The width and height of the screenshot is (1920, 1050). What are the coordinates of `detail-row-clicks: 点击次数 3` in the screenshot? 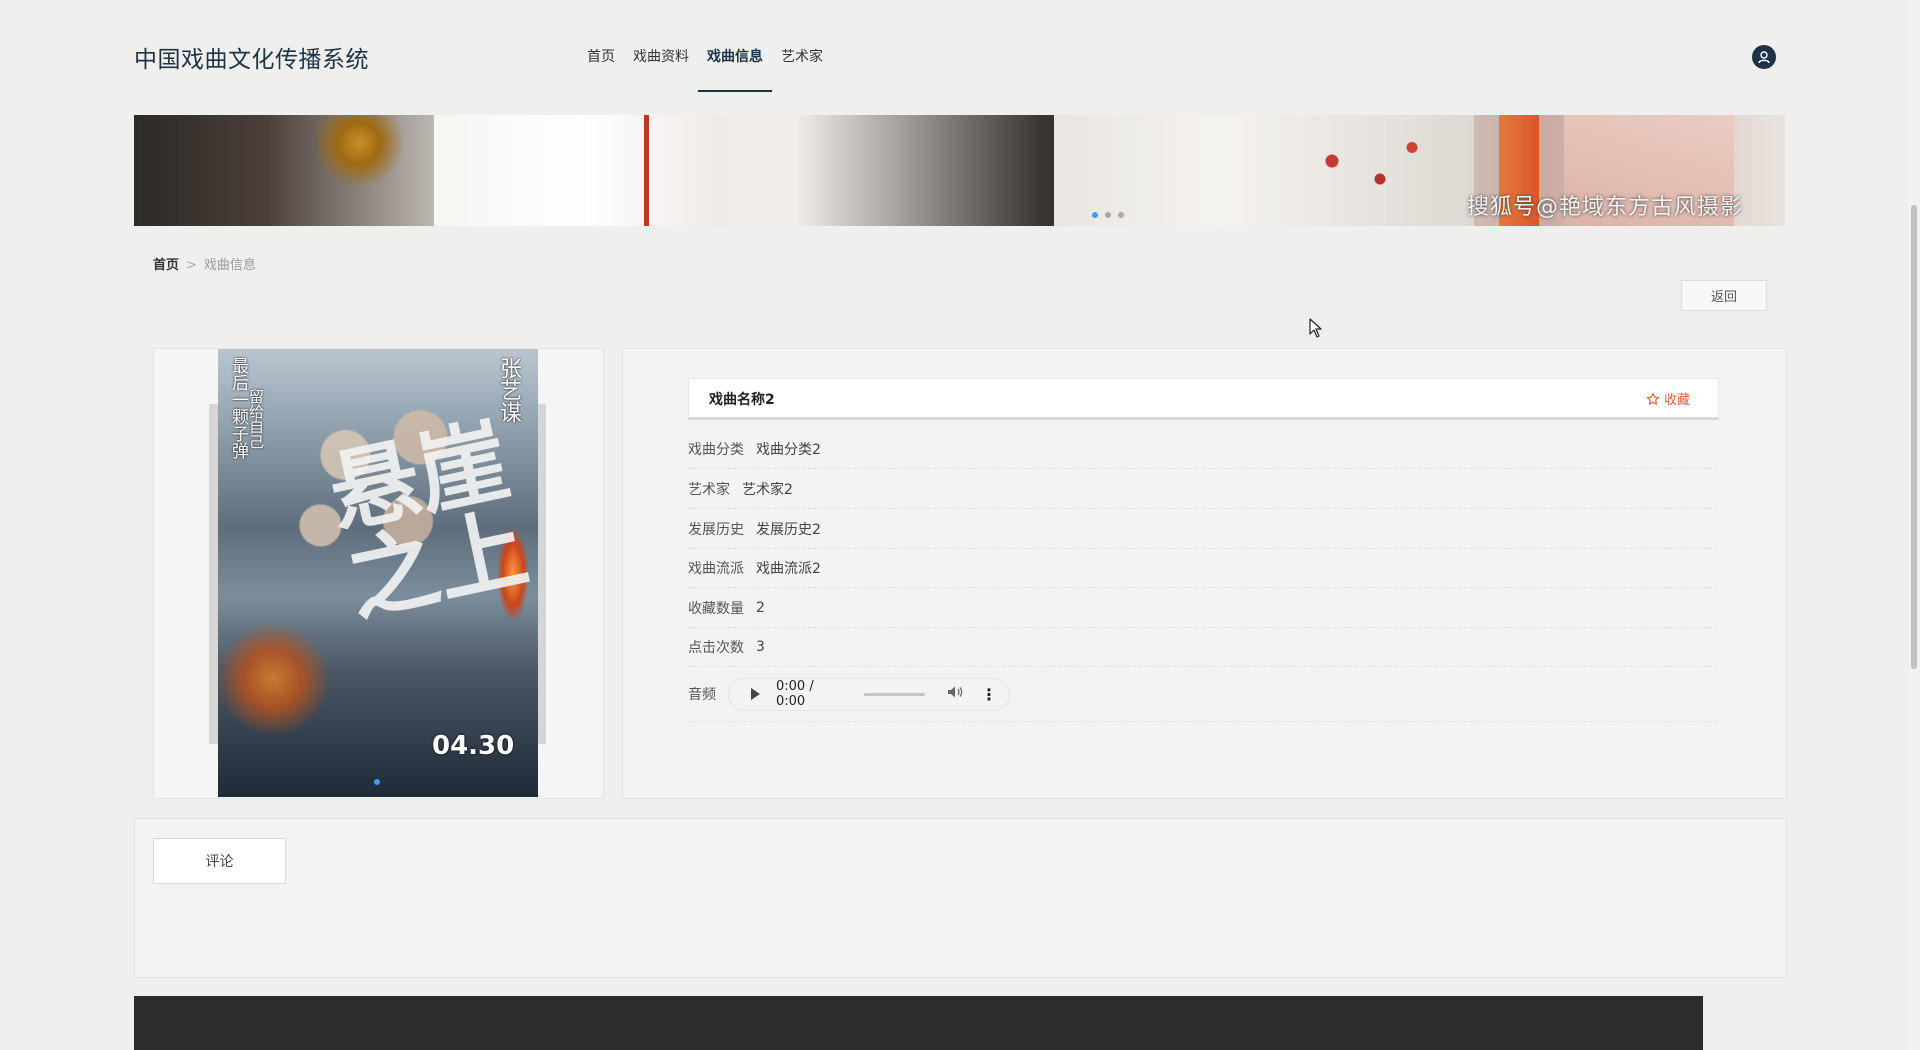 It's located at (1202, 647).